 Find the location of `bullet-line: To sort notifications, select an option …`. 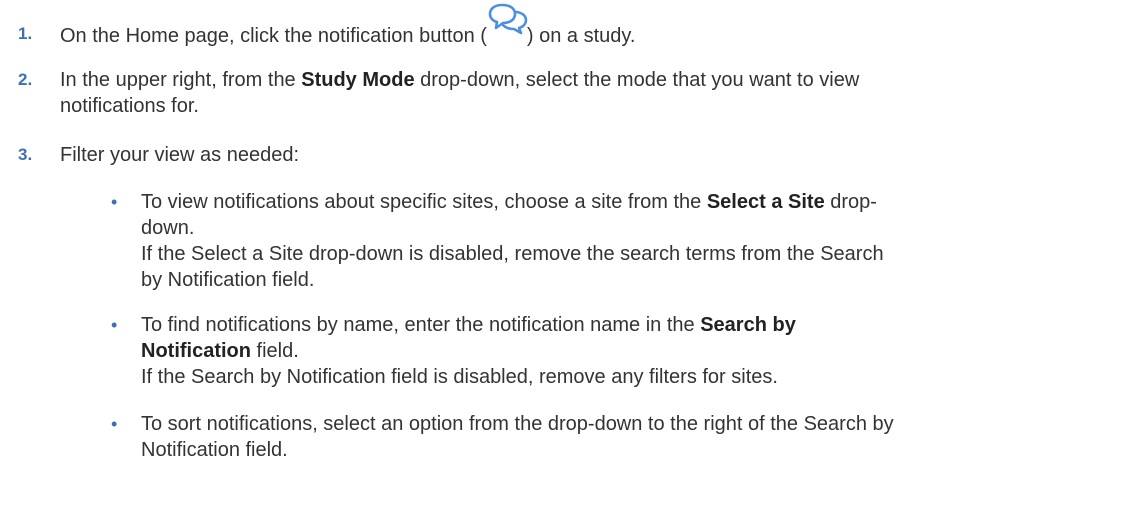

bullet-line: To sort notifications, select an option … is located at coordinates (517, 424).